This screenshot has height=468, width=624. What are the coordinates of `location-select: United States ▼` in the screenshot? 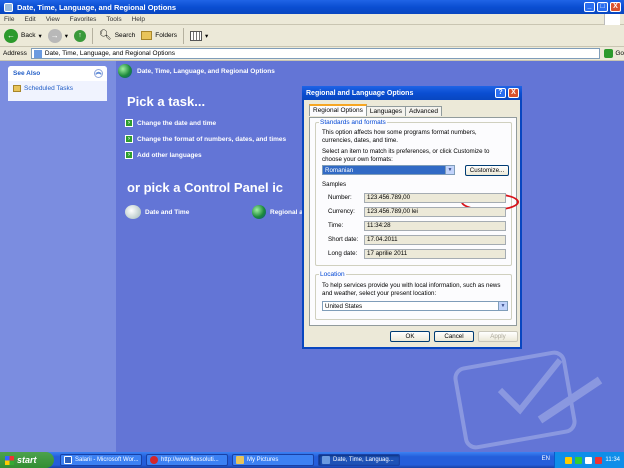 It's located at (415, 306).